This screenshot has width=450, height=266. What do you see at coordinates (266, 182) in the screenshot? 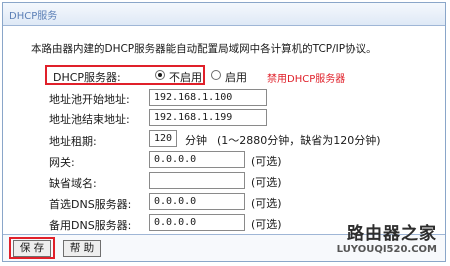
I see `domain-hint: (可选)` at bounding box center [266, 182].